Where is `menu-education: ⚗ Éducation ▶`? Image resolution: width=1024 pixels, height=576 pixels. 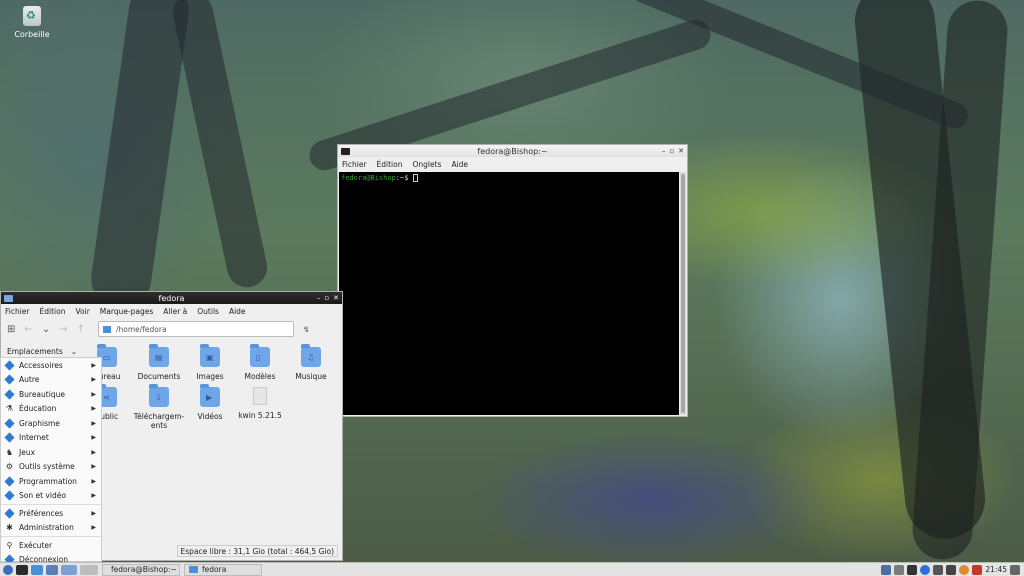
menu-education: ⚗ Éducation ▶ is located at coordinates (51, 409).